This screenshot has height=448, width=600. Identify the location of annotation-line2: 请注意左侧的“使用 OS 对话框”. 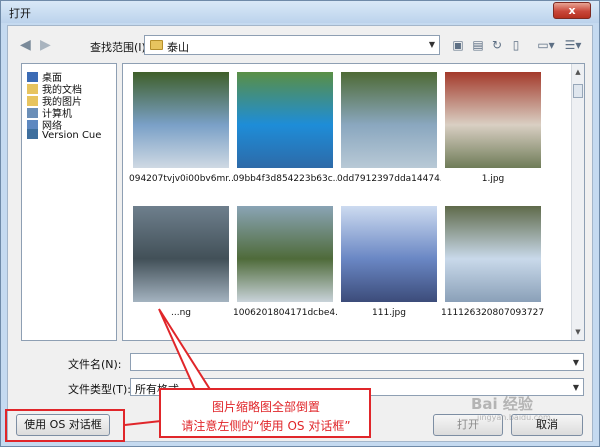
(266, 426).